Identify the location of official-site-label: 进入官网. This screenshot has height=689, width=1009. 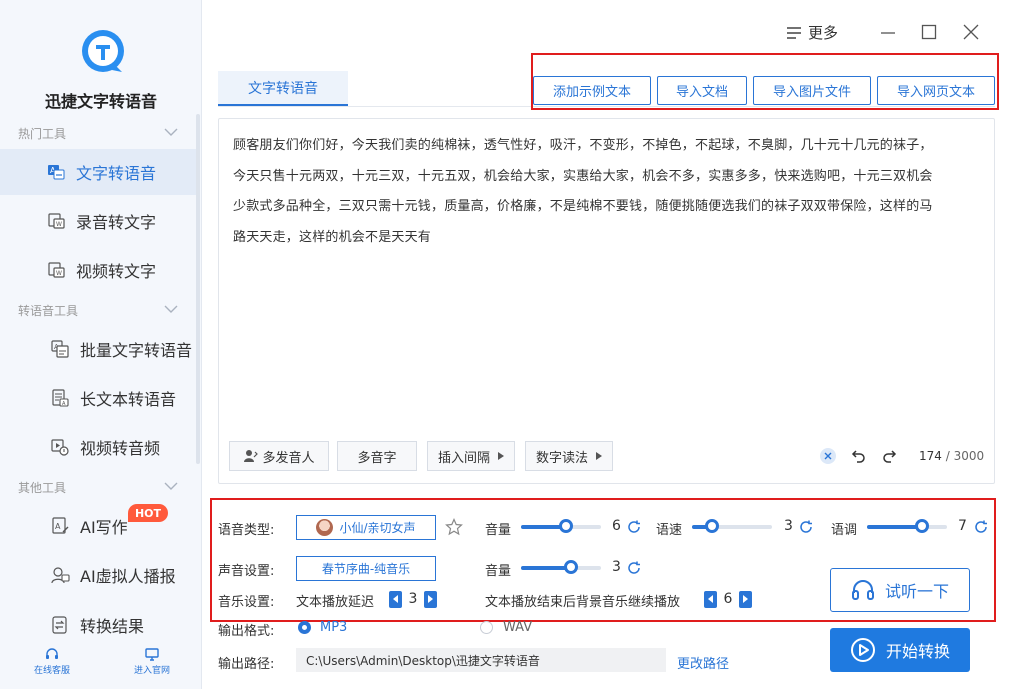
(151, 671).